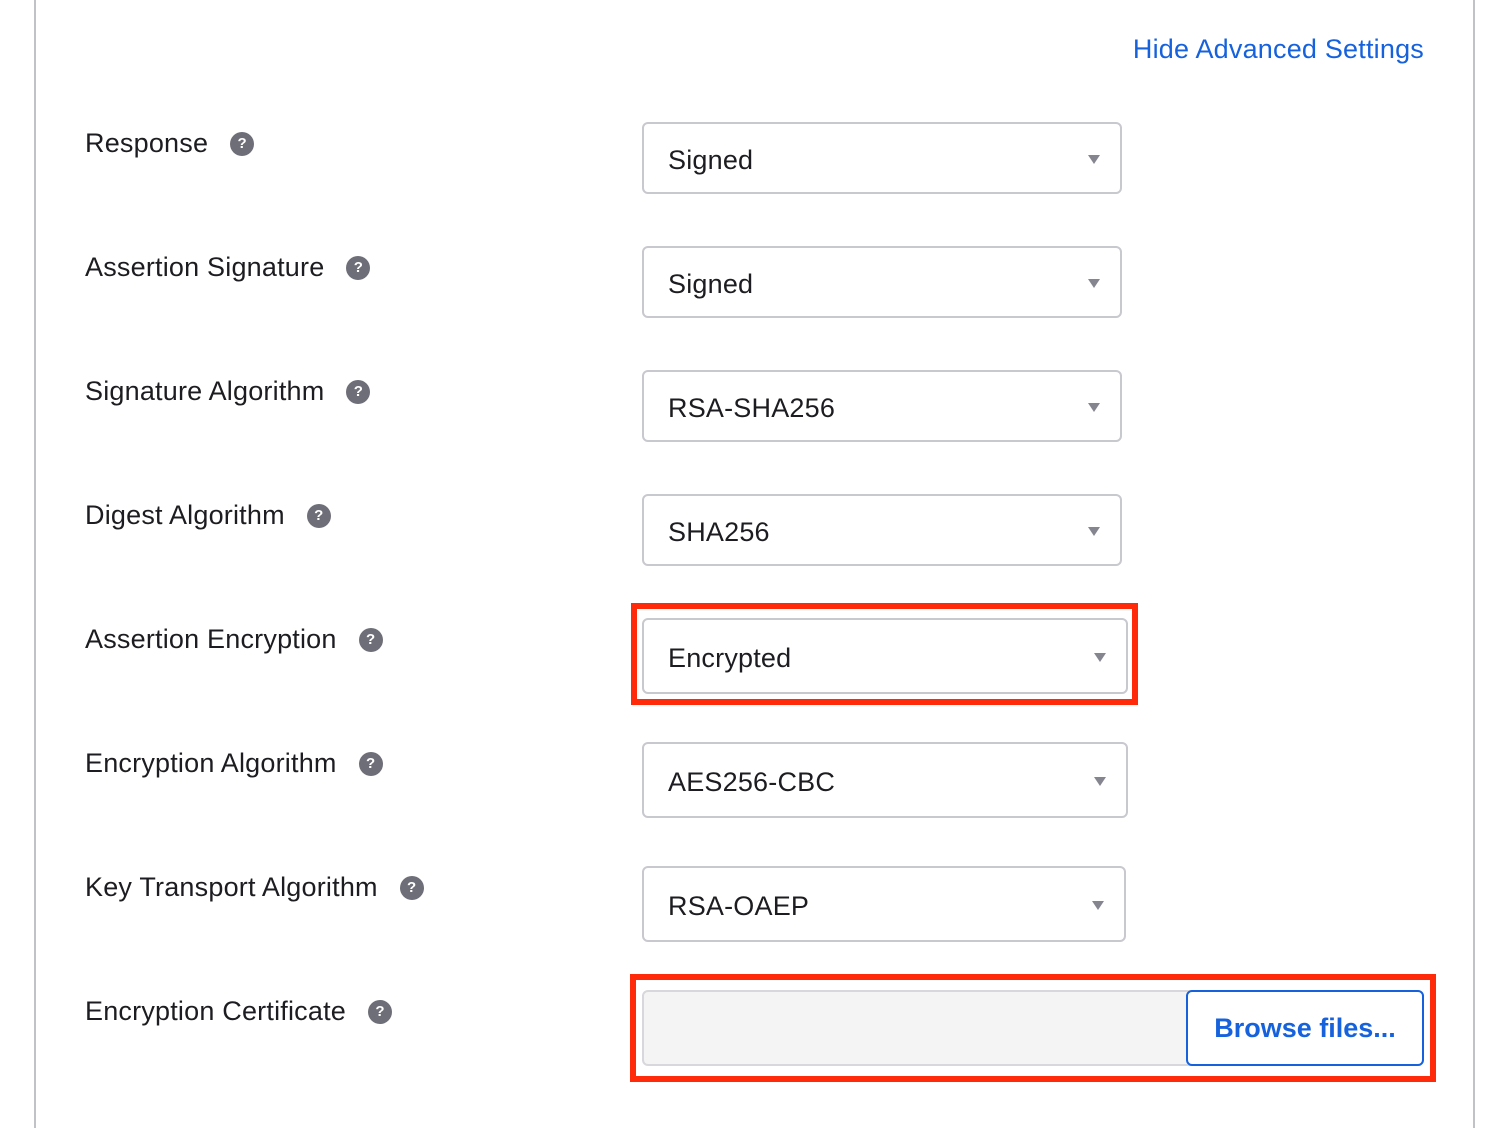  Describe the element at coordinates (882, 530) in the screenshot. I see `digest-algorithm-select: SHA256` at that location.